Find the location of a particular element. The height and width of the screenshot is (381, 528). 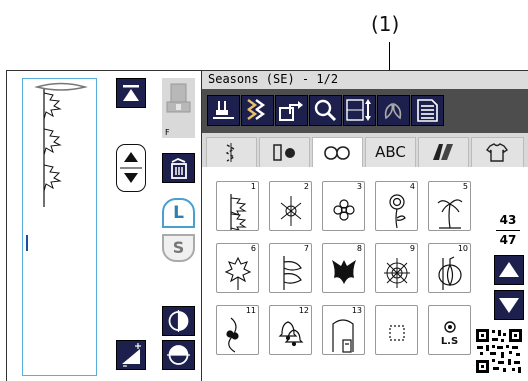

pattern-cell-9: 9 is located at coordinates (396, 268).